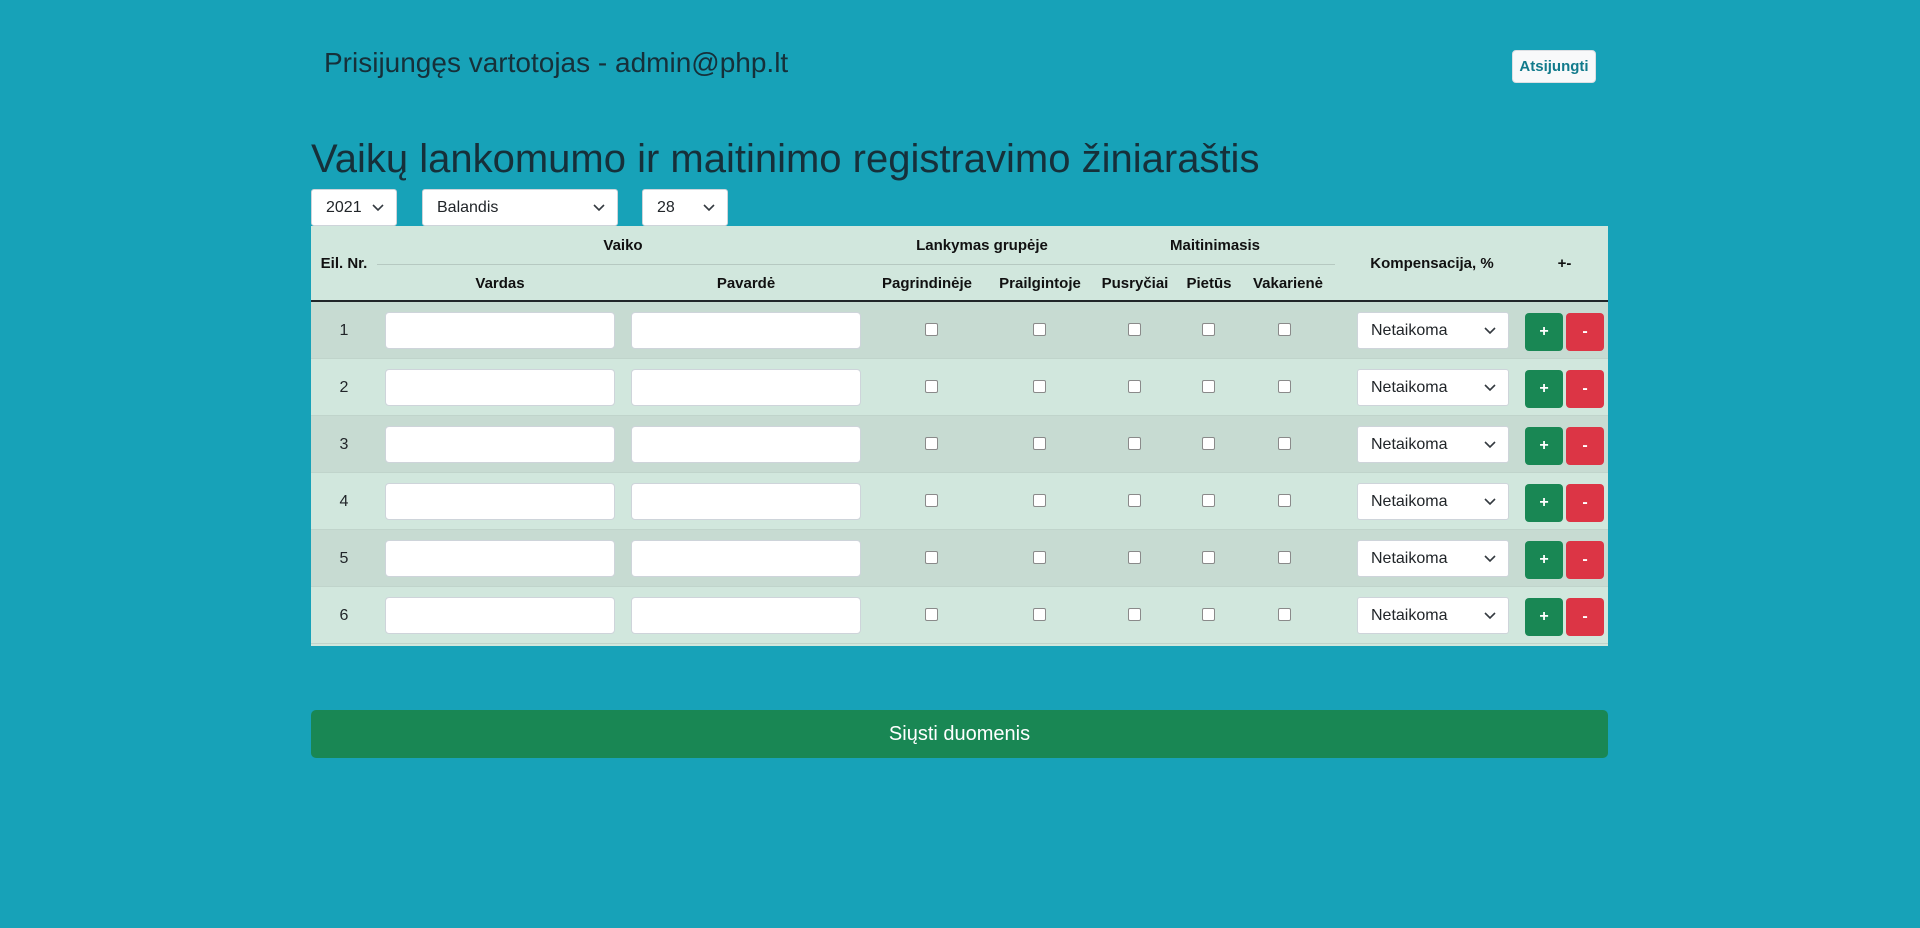 The width and height of the screenshot is (1920, 928). I want to click on table-row: 3 Netaikoma + -, so click(959, 444).